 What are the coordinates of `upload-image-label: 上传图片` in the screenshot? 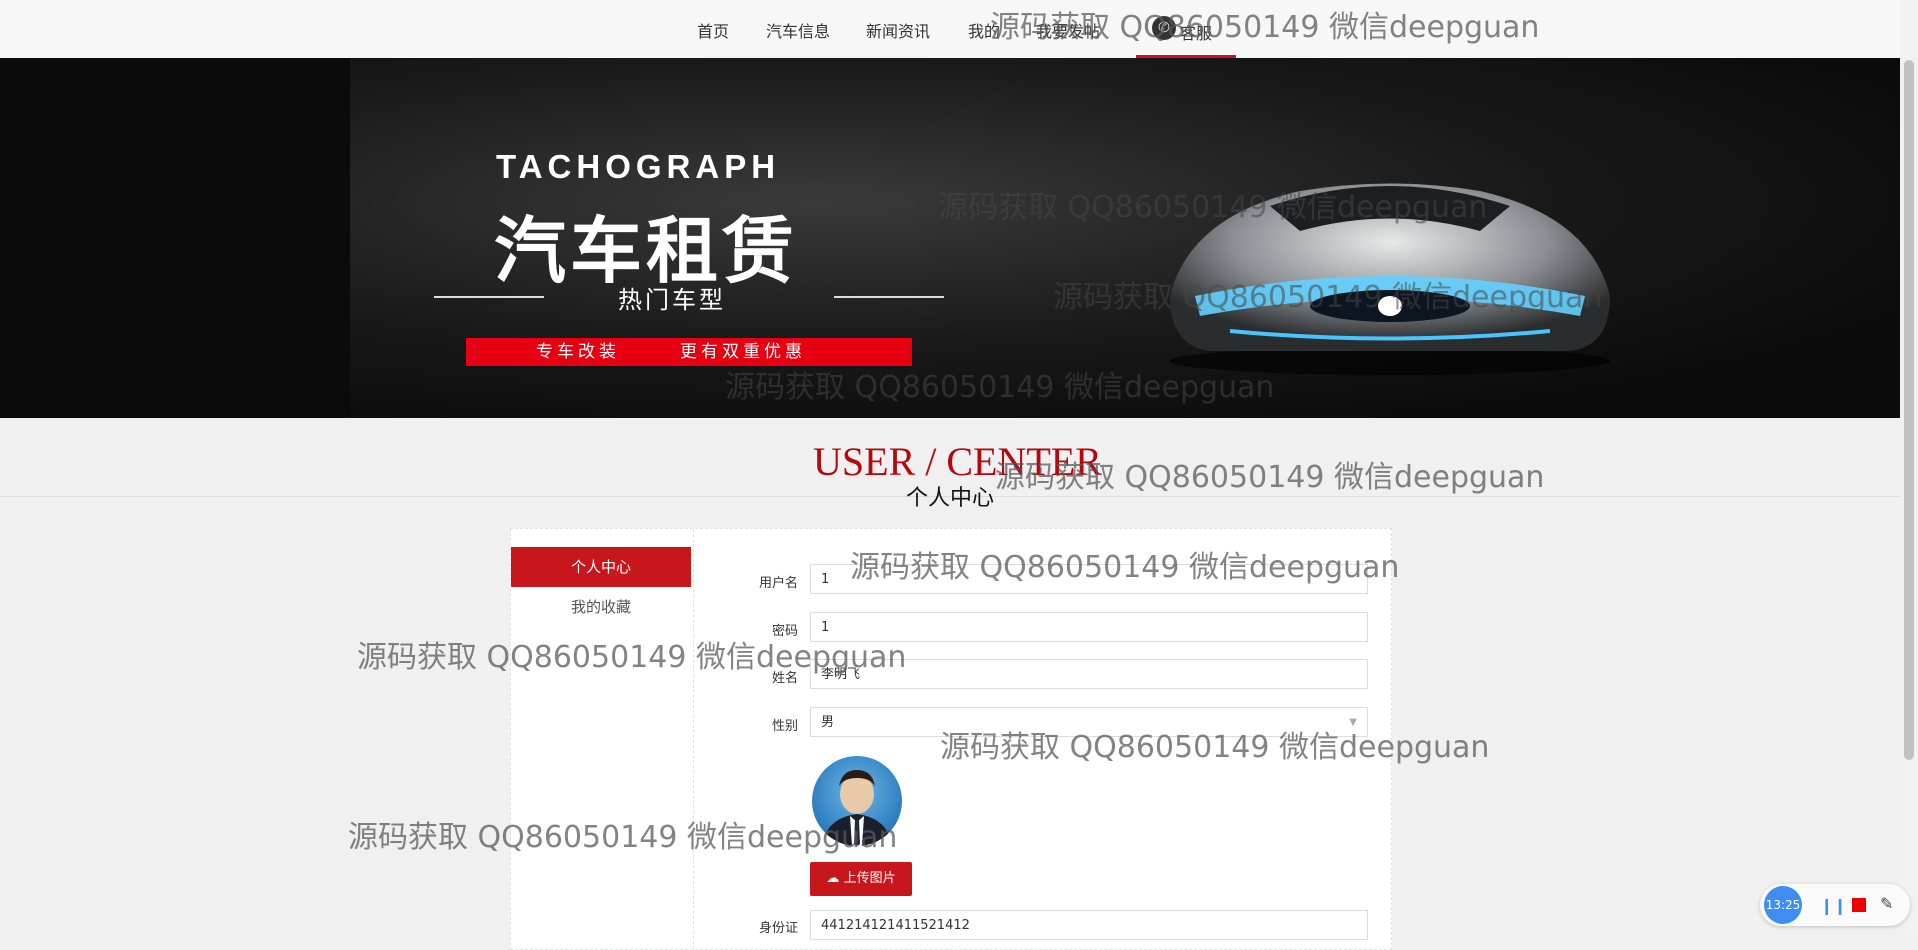 It's located at (869, 878).